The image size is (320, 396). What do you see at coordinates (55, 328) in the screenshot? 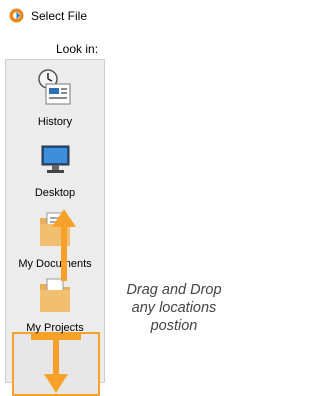
I see `place-label: My Projects` at bounding box center [55, 328].